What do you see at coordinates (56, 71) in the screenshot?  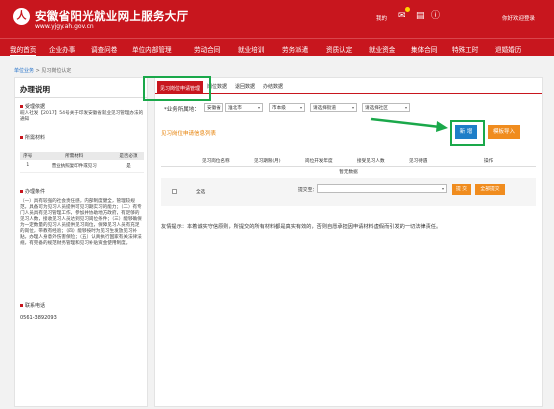 I see `breadcrumb-current: 见习岗位认定` at bounding box center [56, 71].